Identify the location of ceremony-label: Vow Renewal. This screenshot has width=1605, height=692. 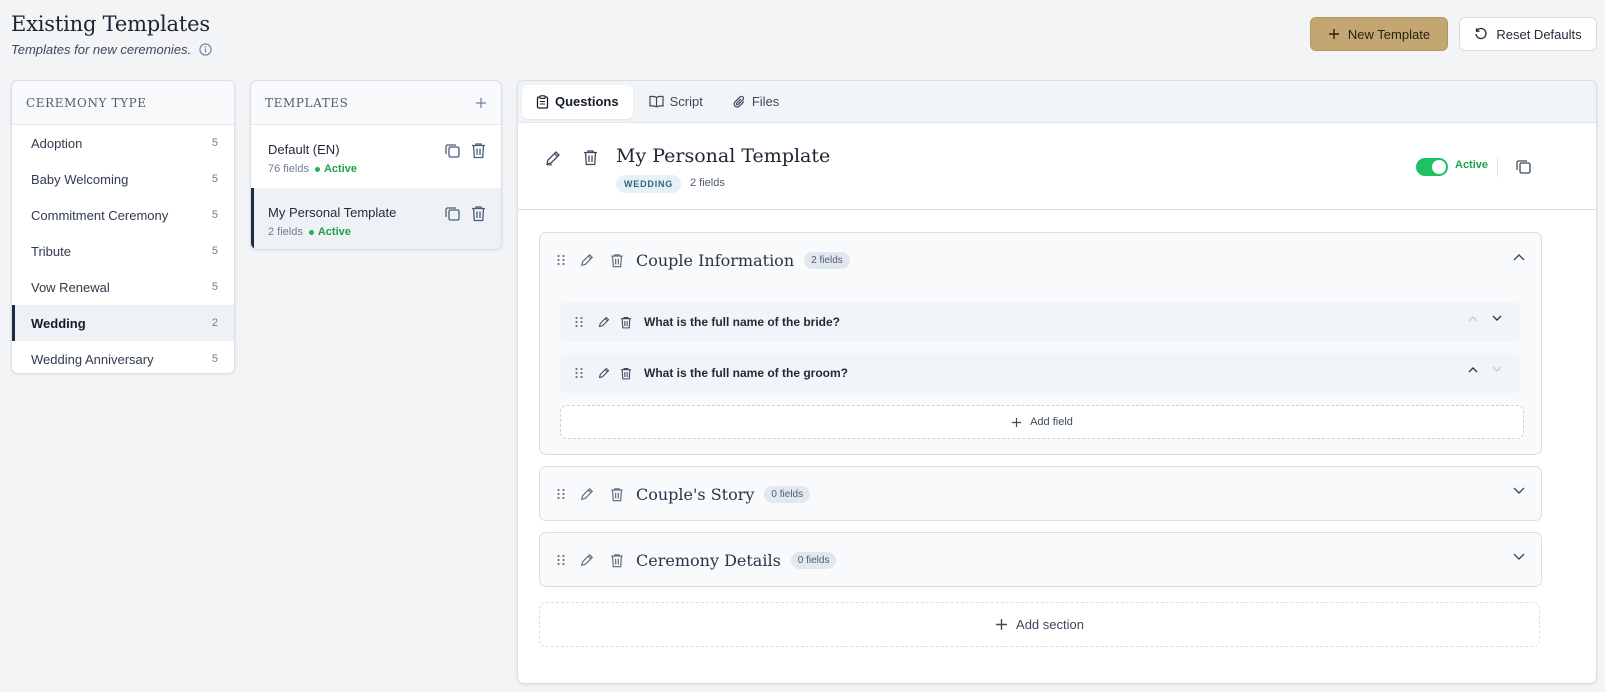
(70, 287).